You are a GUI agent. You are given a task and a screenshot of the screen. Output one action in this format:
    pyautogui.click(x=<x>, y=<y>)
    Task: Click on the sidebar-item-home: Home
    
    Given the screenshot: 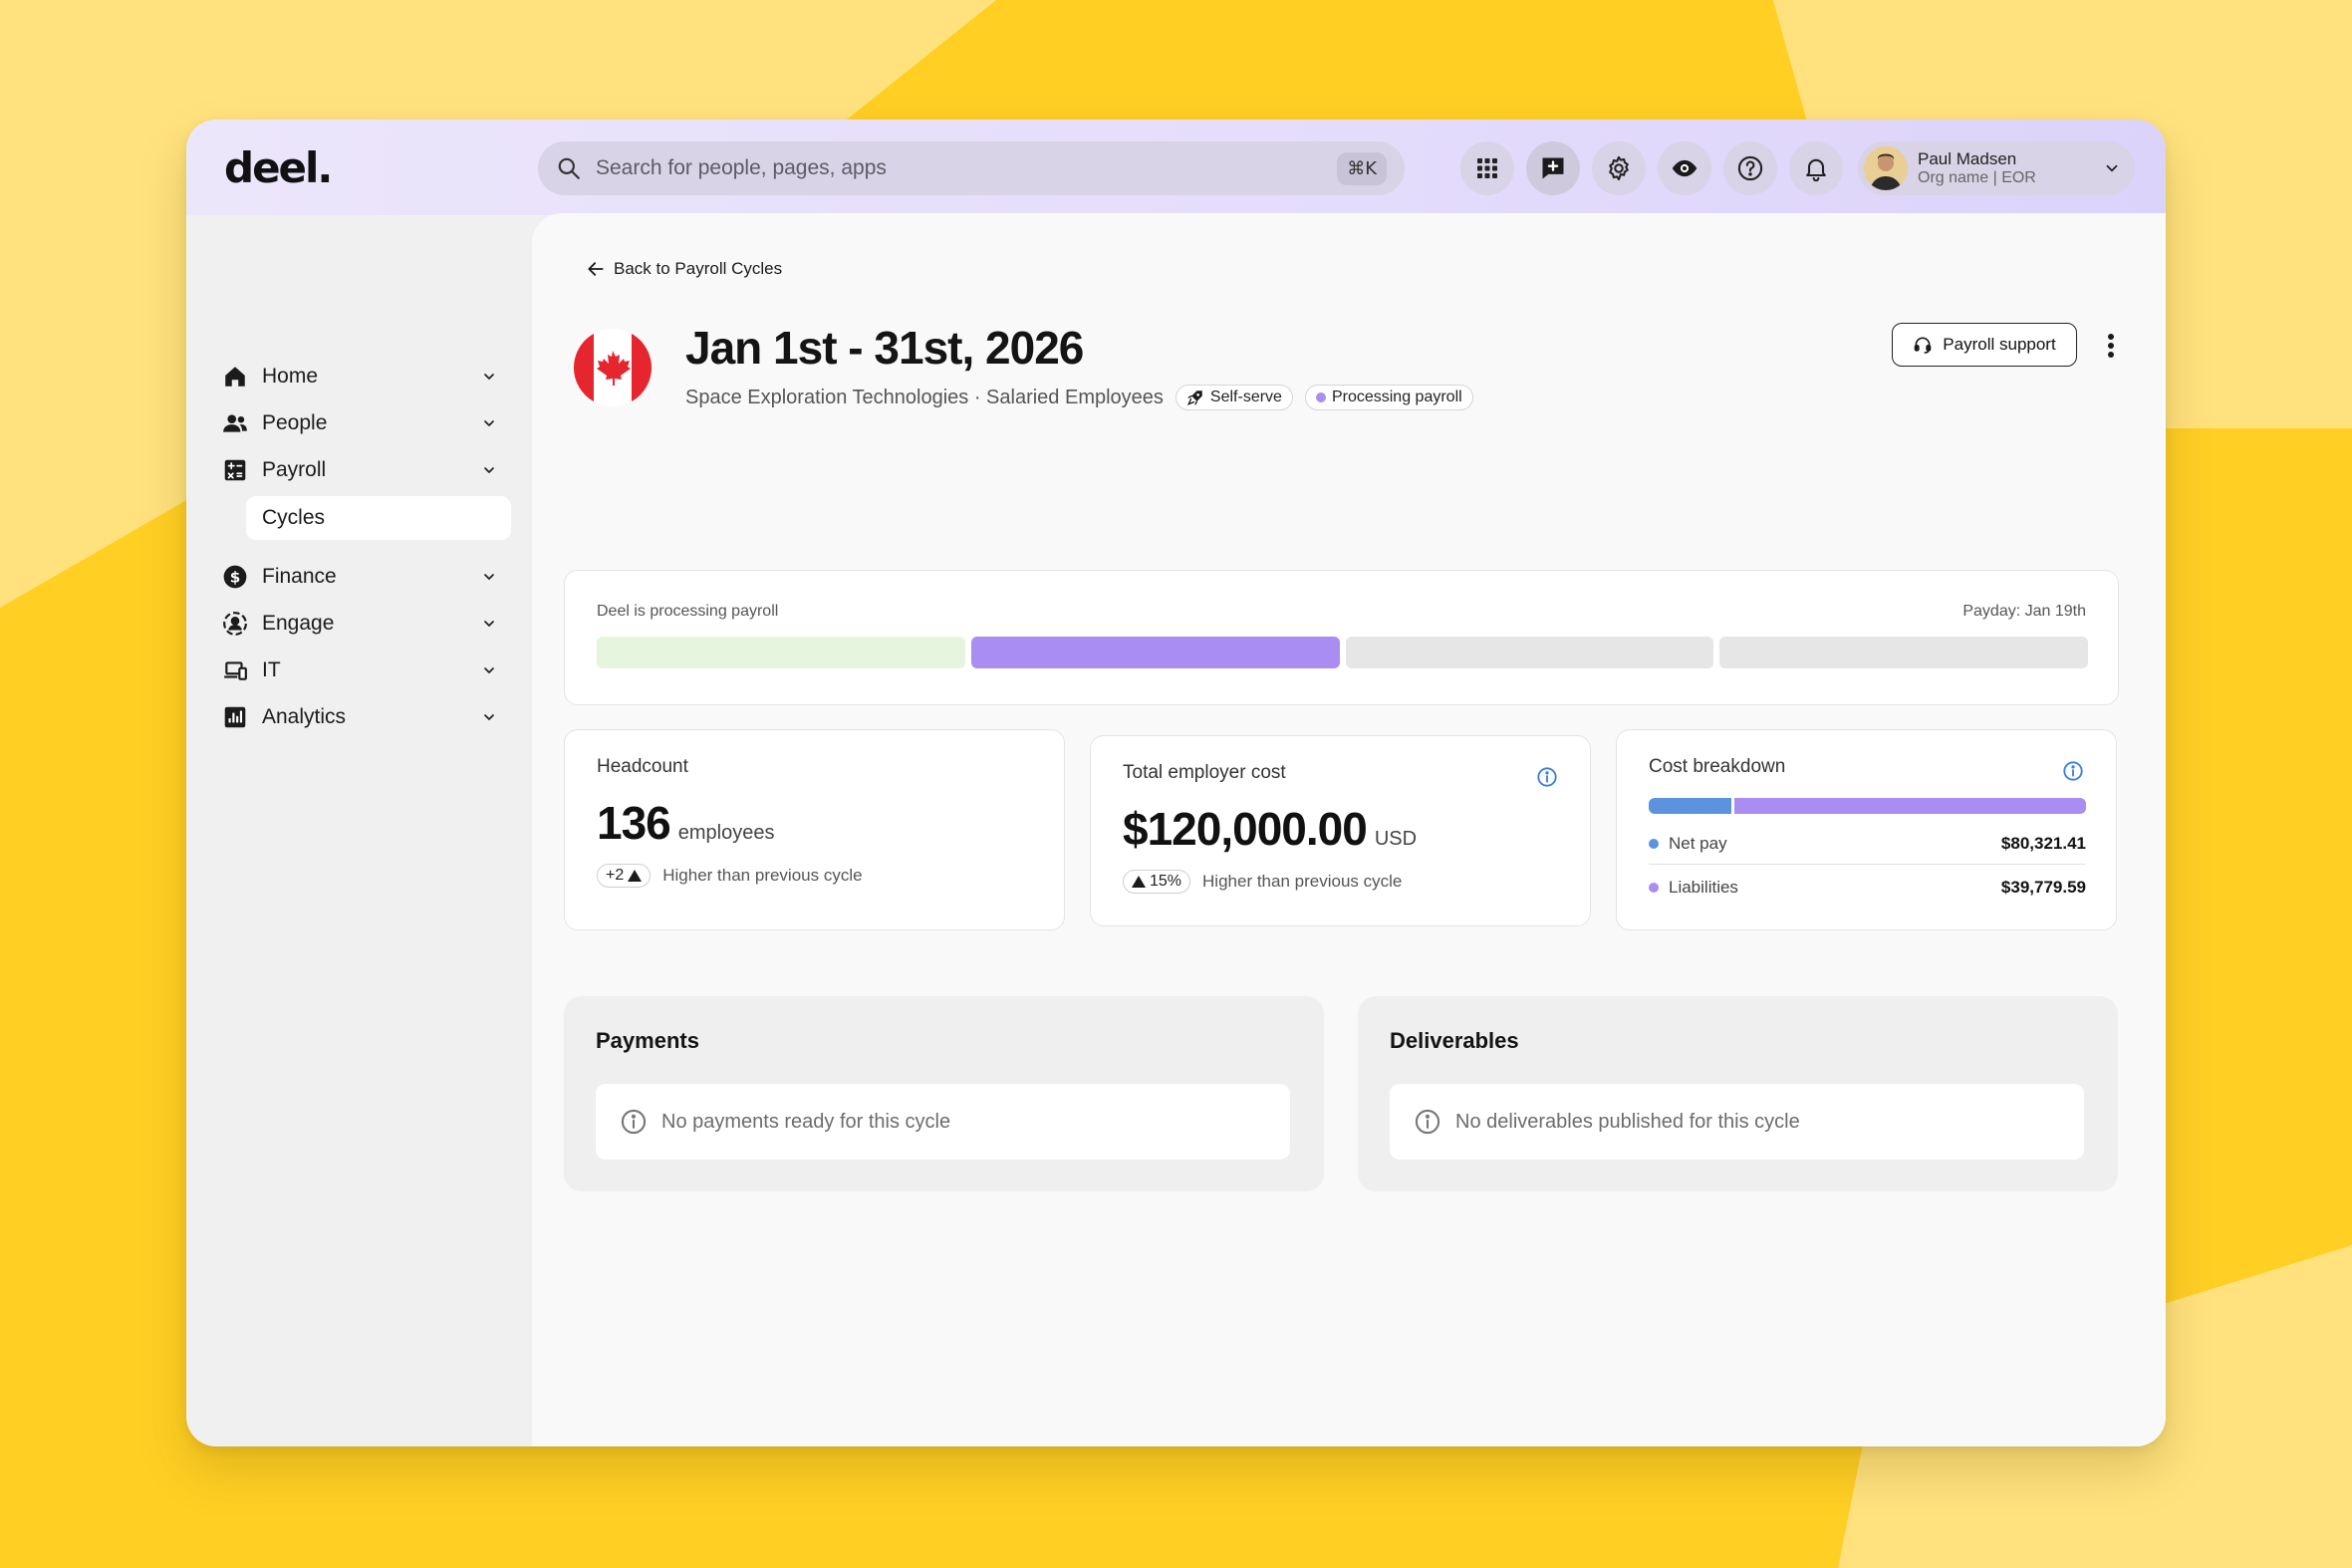 What is the action you would take?
    pyautogui.click(x=359, y=377)
    